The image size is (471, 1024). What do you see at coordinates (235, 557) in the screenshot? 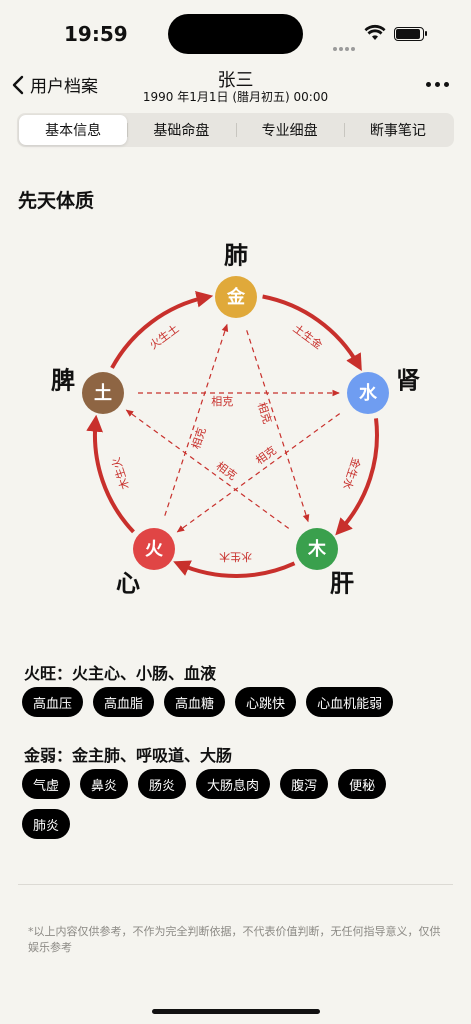
I see `generating-label: 水生木` at bounding box center [235, 557].